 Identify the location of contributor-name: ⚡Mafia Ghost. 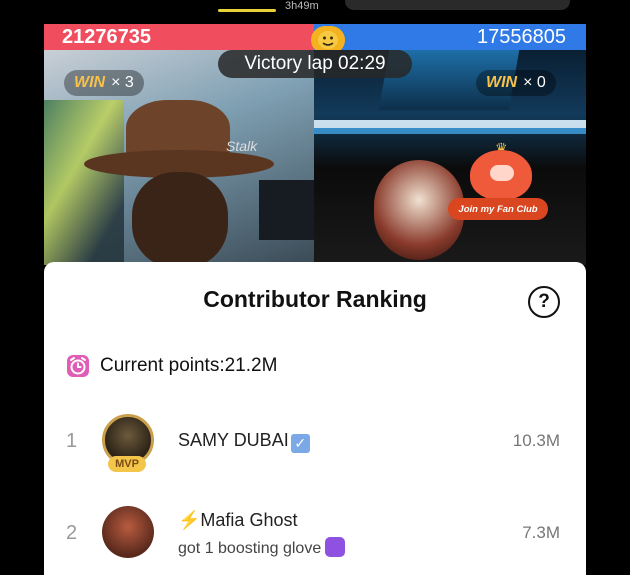
(237, 520).